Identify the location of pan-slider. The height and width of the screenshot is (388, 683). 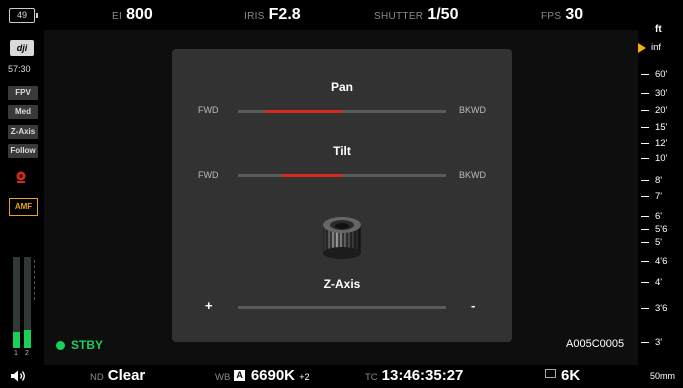
(342, 111).